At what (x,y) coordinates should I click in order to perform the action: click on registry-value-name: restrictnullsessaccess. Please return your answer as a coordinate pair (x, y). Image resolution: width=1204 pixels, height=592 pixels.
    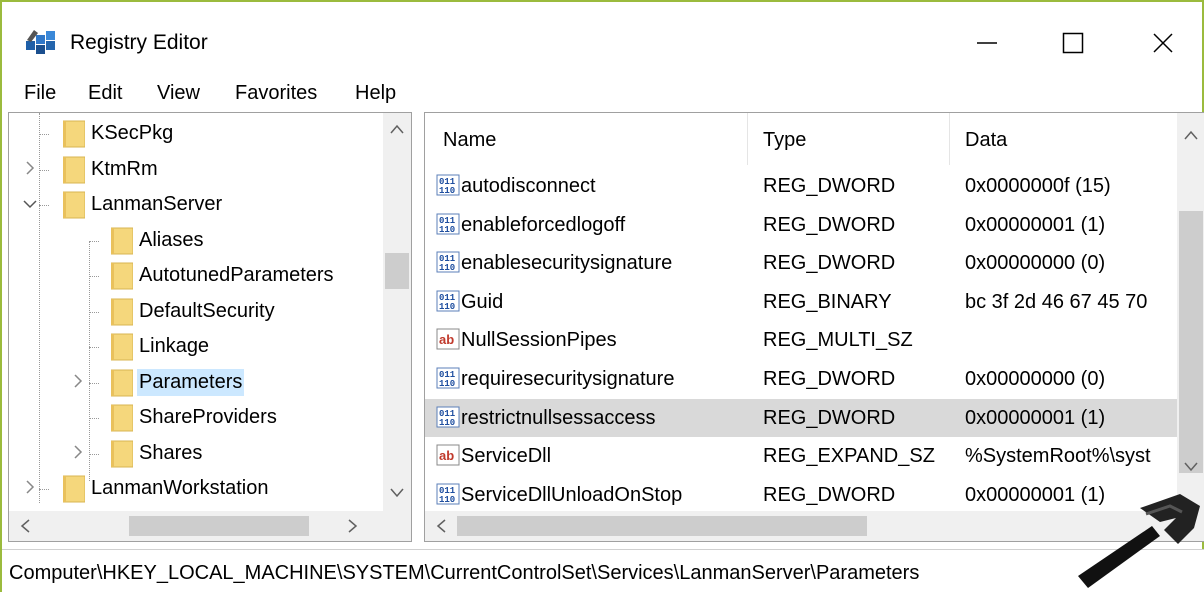
    Looking at the image, I should click on (558, 417).